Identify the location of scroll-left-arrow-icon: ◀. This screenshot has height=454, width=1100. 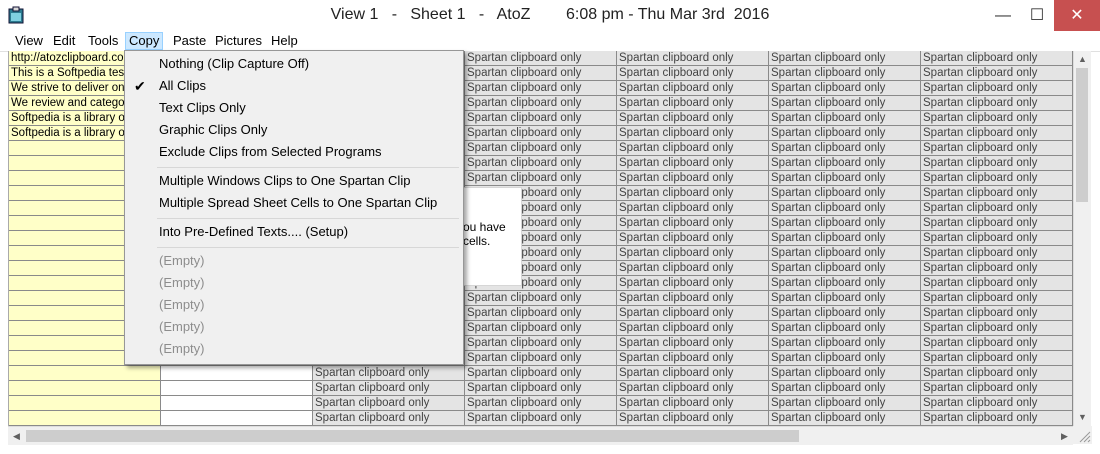
(16, 436).